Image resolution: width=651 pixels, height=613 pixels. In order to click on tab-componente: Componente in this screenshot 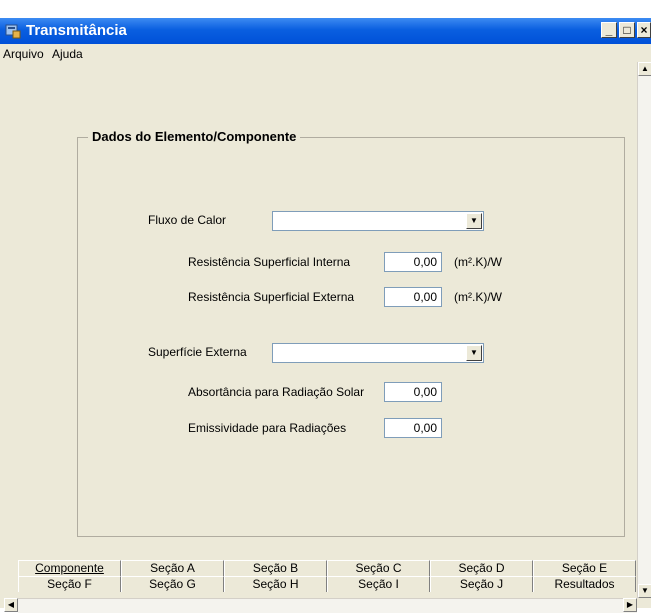, I will do `click(69, 568)`.